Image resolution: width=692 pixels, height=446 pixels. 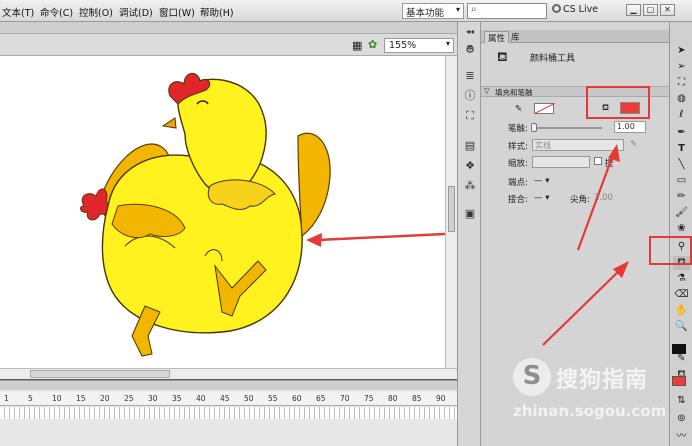 I want to click on line-tool-icon: ╲, so click(x=681, y=165).